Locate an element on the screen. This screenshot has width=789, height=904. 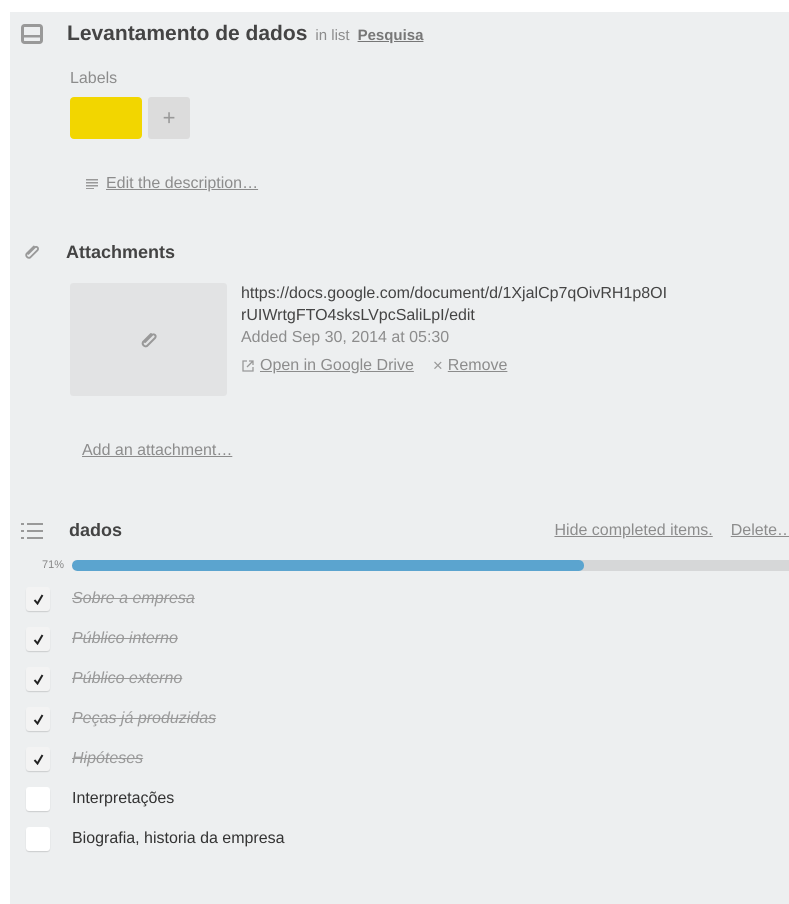
list-prefix: in list is located at coordinates (332, 35).